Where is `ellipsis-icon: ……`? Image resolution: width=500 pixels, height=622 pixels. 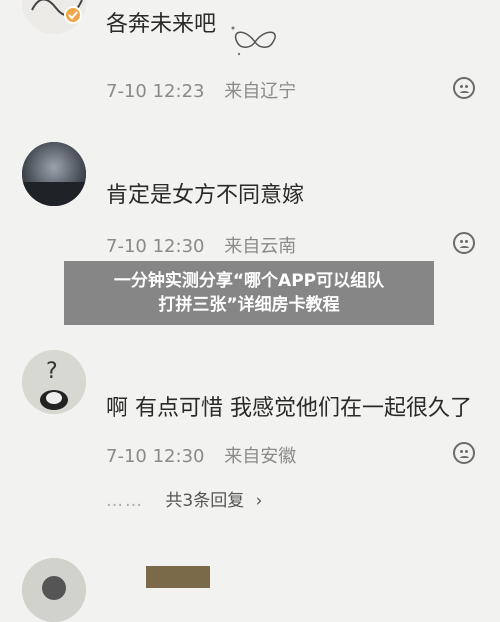 ellipsis-icon: …… is located at coordinates (125, 501).